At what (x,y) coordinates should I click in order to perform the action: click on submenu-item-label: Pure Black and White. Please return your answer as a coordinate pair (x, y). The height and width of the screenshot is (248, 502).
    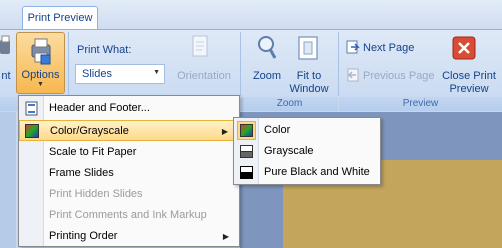
    Looking at the image, I should click on (317, 172).